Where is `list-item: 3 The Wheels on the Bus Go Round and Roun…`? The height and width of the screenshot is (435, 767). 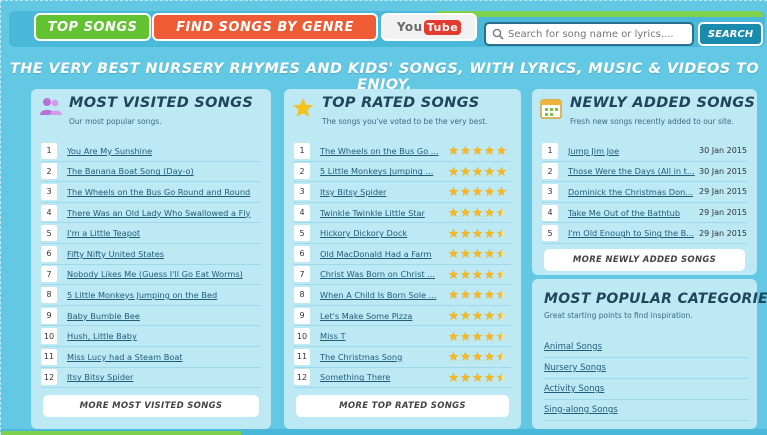
list-item: 3 The Wheels on the Bus Go Round and Roun… is located at coordinates (151, 192).